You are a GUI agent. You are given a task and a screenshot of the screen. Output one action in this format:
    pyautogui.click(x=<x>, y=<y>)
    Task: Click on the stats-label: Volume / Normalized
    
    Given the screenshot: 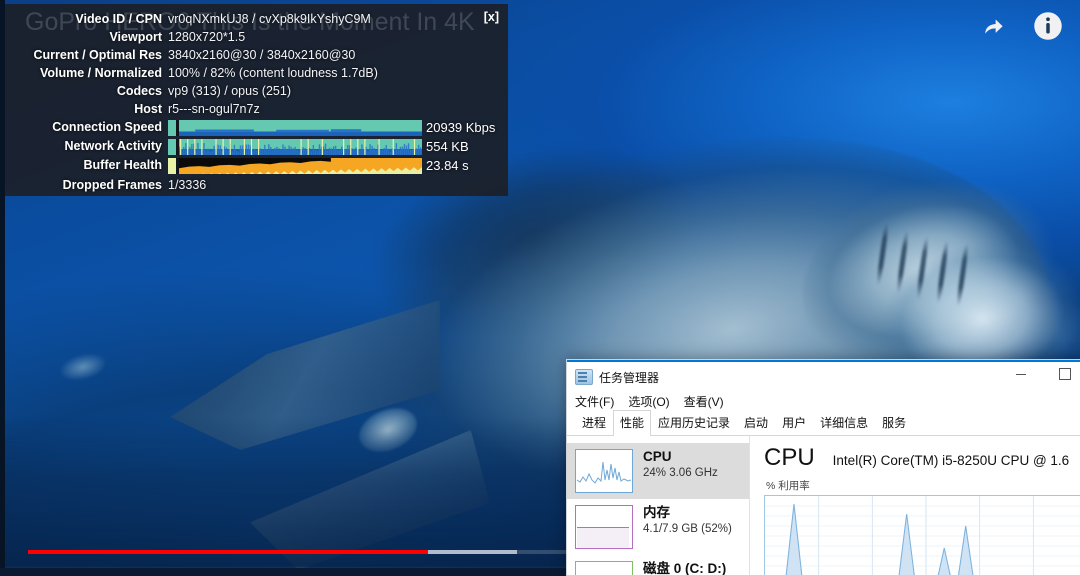 What is the action you would take?
    pyautogui.click(x=100, y=72)
    